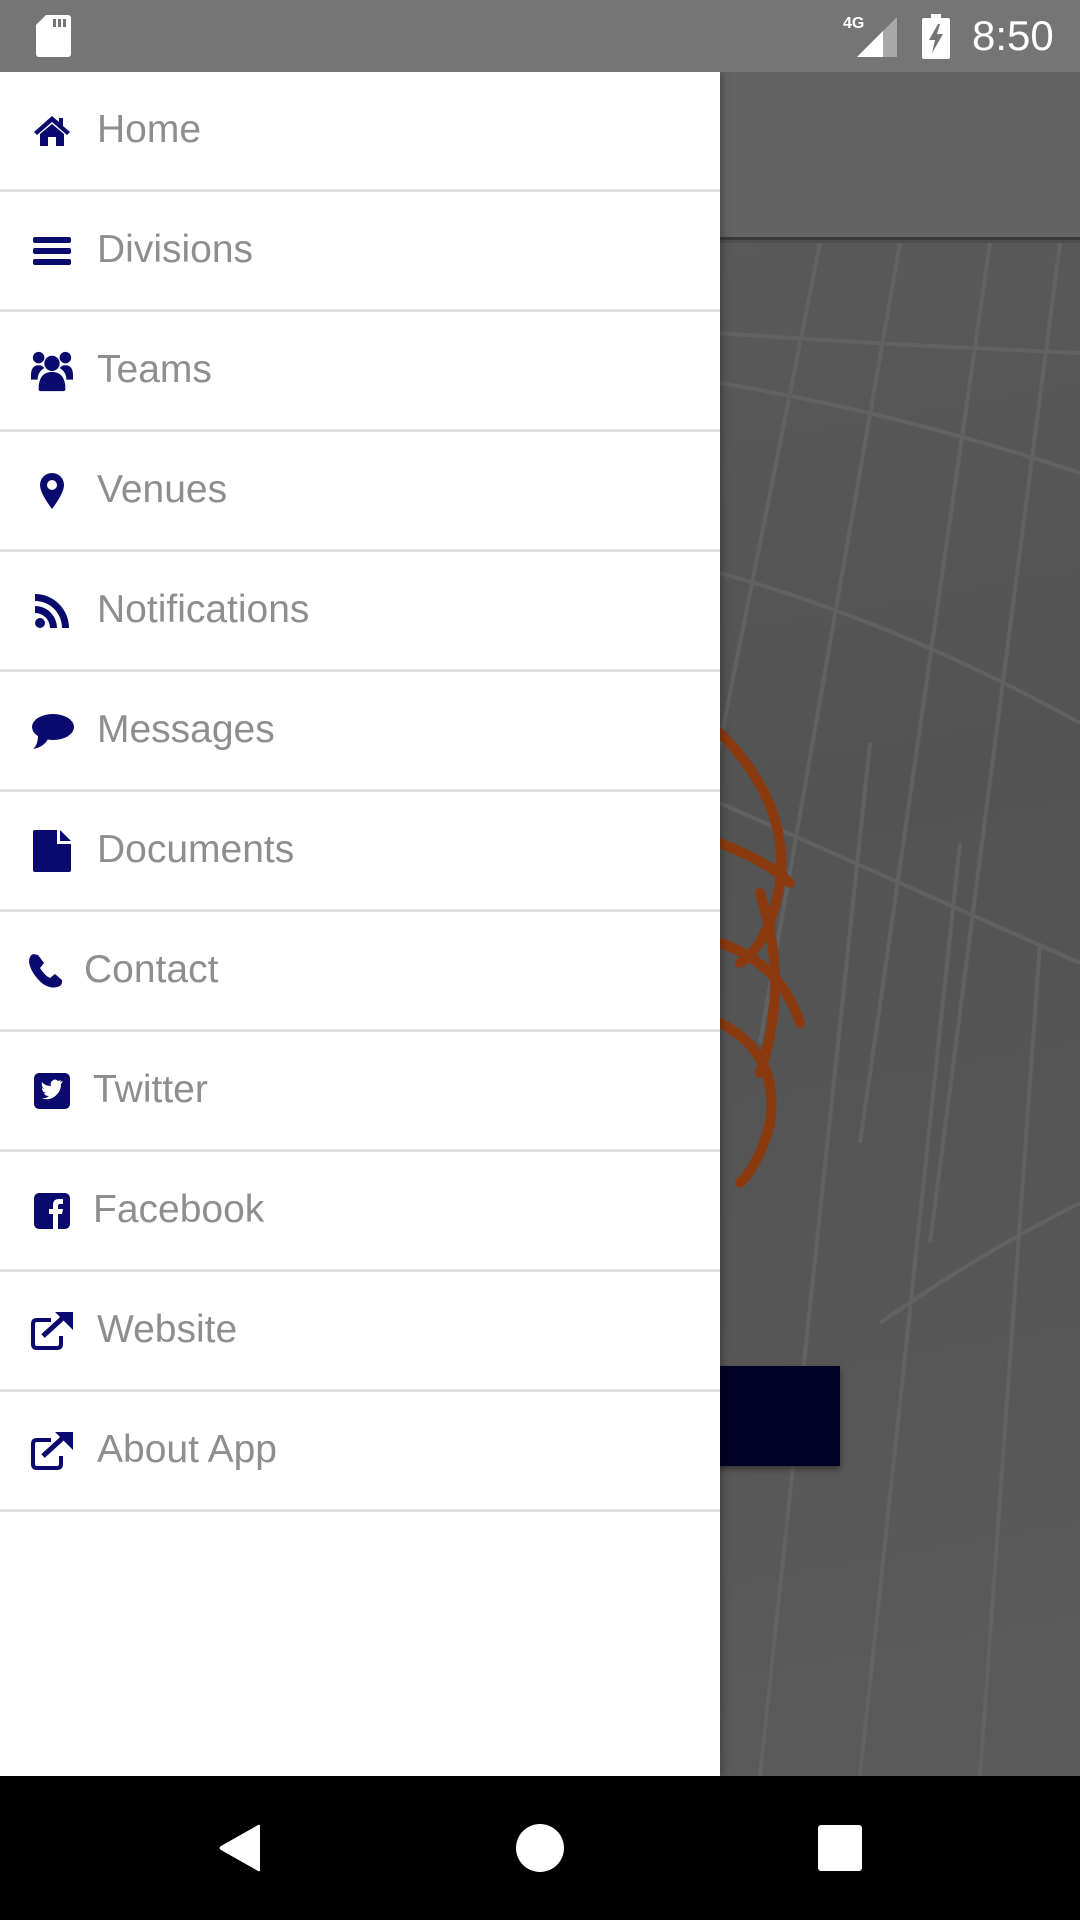  Describe the element at coordinates (936, 36) in the screenshot. I see `battery-charging-icon` at that location.